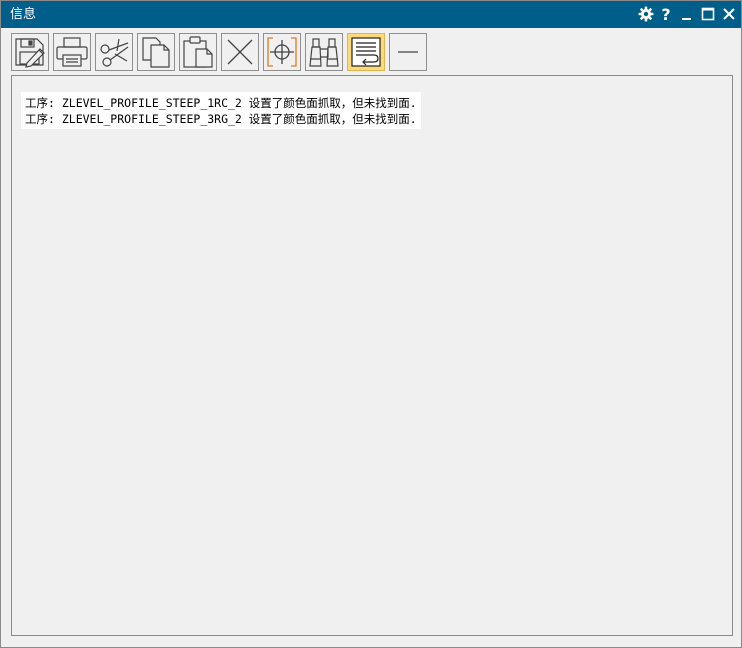 The width and height of the screenshot is (742, 648). I want to click on insert-separator-button, so click(408, 52).